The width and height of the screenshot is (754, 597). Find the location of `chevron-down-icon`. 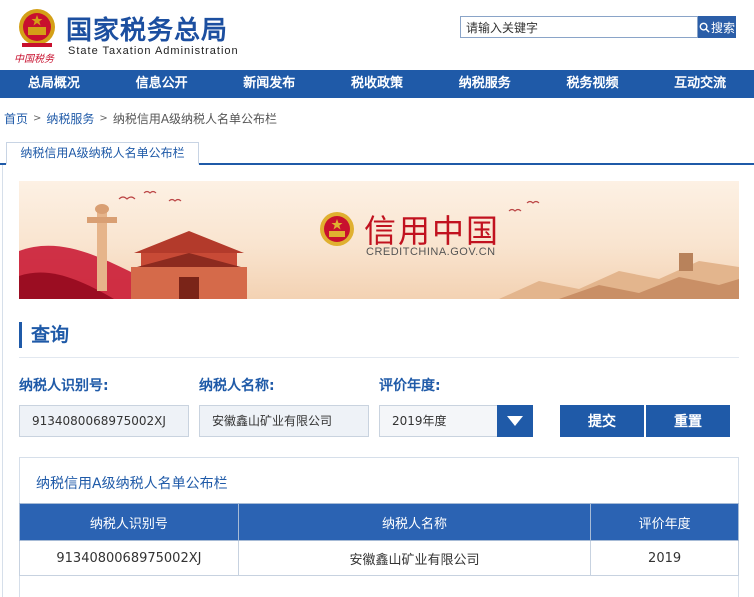

chevron-down-icon is located at coordinates (515, 421).